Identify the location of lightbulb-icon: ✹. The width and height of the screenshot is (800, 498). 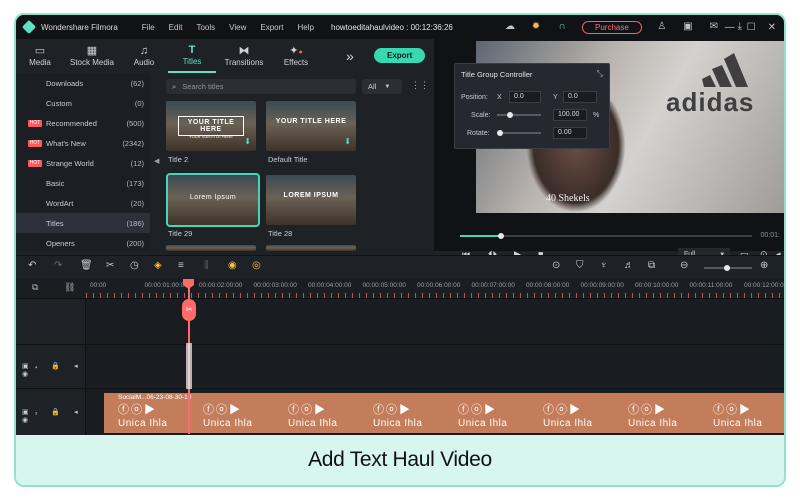
(536, 27).